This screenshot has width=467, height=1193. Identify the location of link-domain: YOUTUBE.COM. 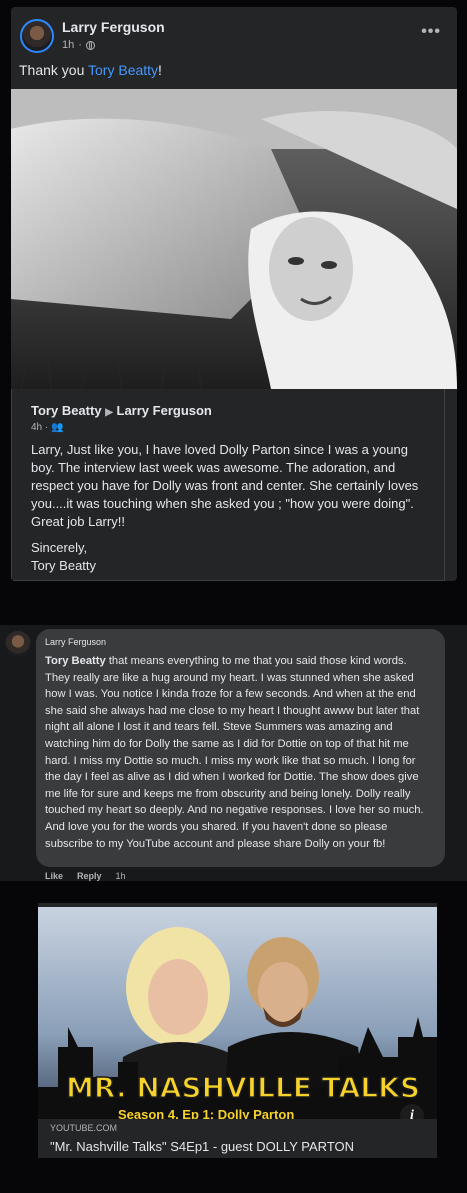
(84, 1128).